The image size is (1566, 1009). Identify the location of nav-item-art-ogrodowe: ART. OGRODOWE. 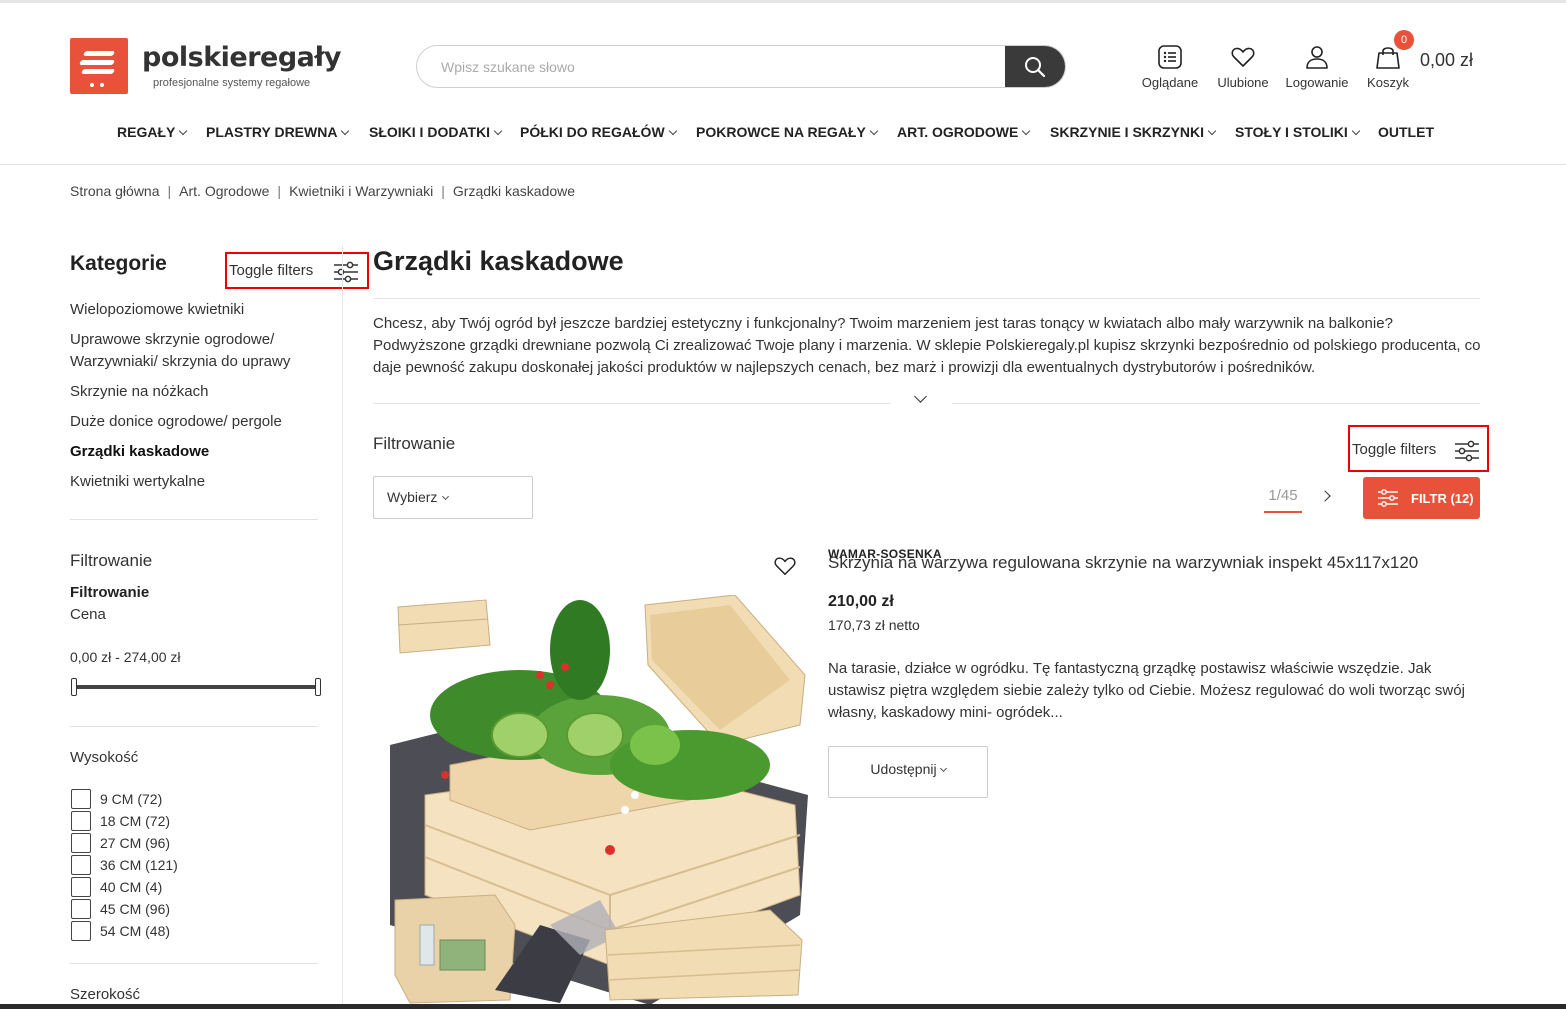
(964, 132).